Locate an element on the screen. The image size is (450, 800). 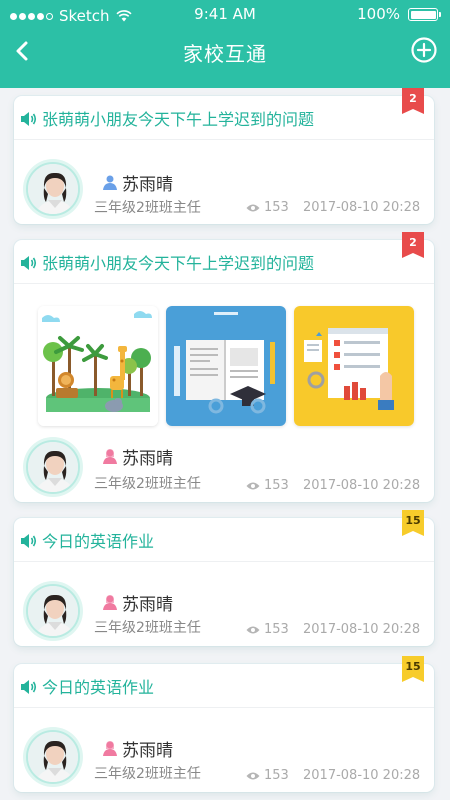
nav-bar: 家校互通 is located at coordinates (225, 58).